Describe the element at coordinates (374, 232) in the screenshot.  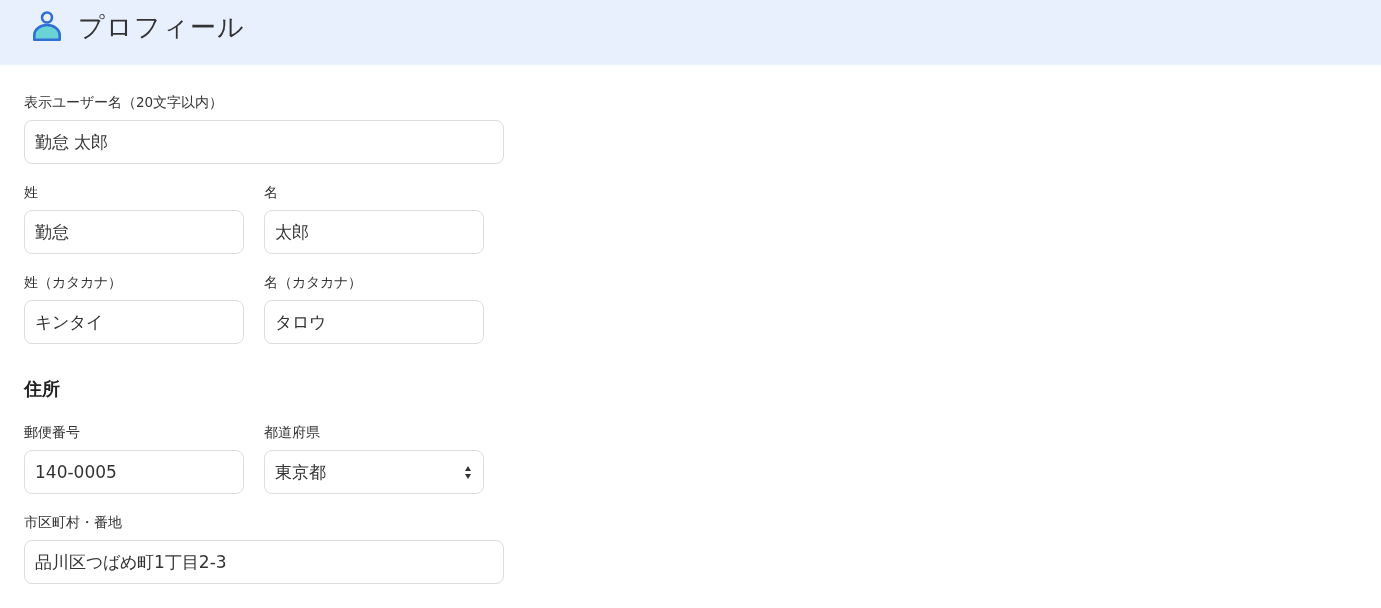
I see `input-field: 太郎` at that location.